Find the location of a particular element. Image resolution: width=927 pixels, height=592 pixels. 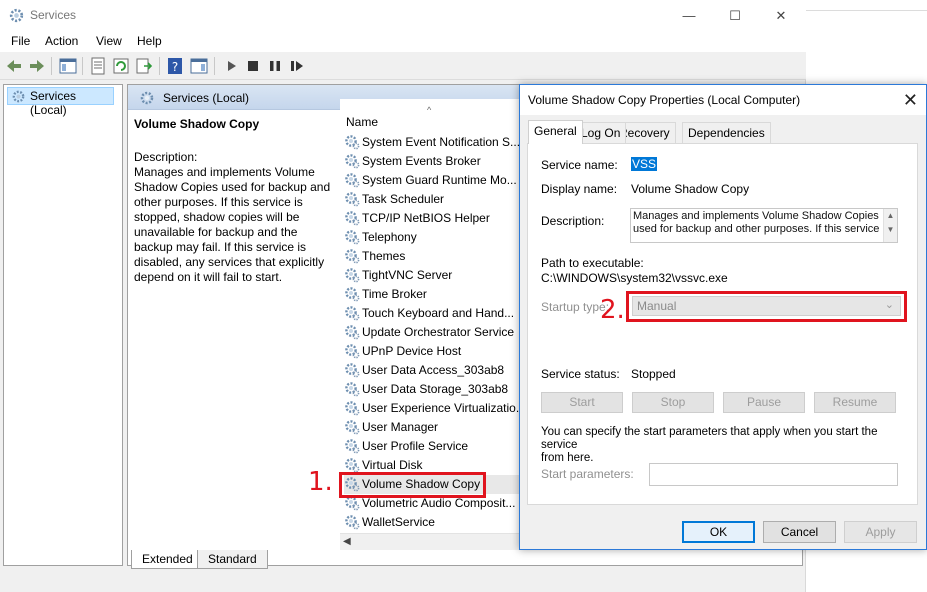

service-row: TCP/IP NetBIOS Helper is located at coordinates (437, 218).